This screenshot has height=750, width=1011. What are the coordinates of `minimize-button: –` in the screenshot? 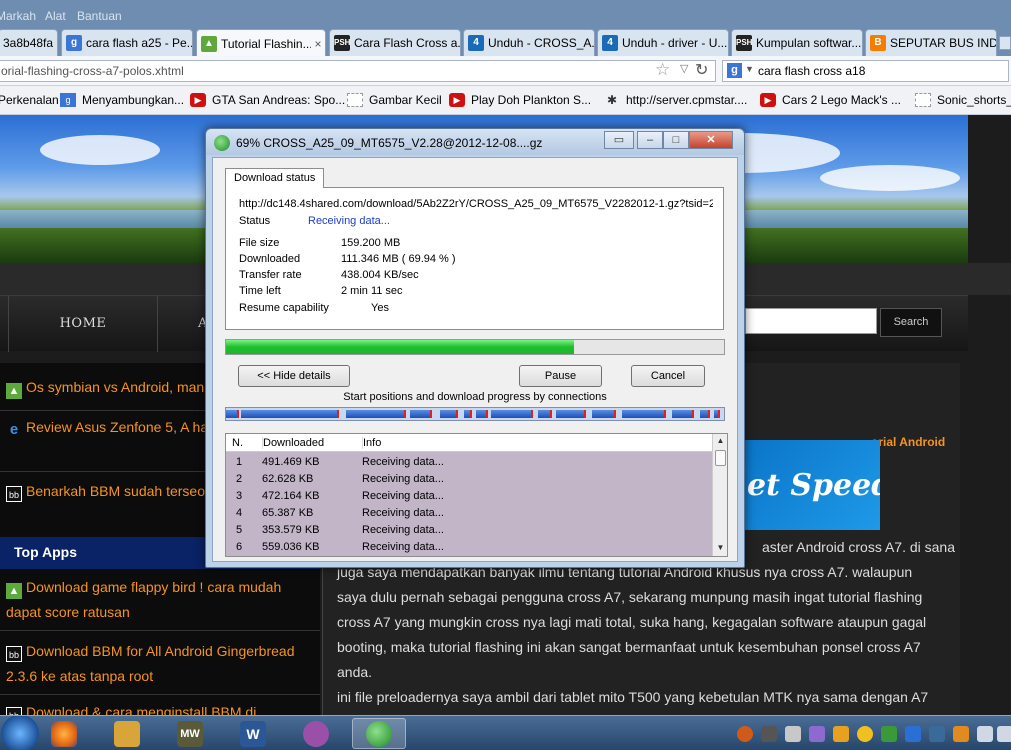 It's located at (650, 140).